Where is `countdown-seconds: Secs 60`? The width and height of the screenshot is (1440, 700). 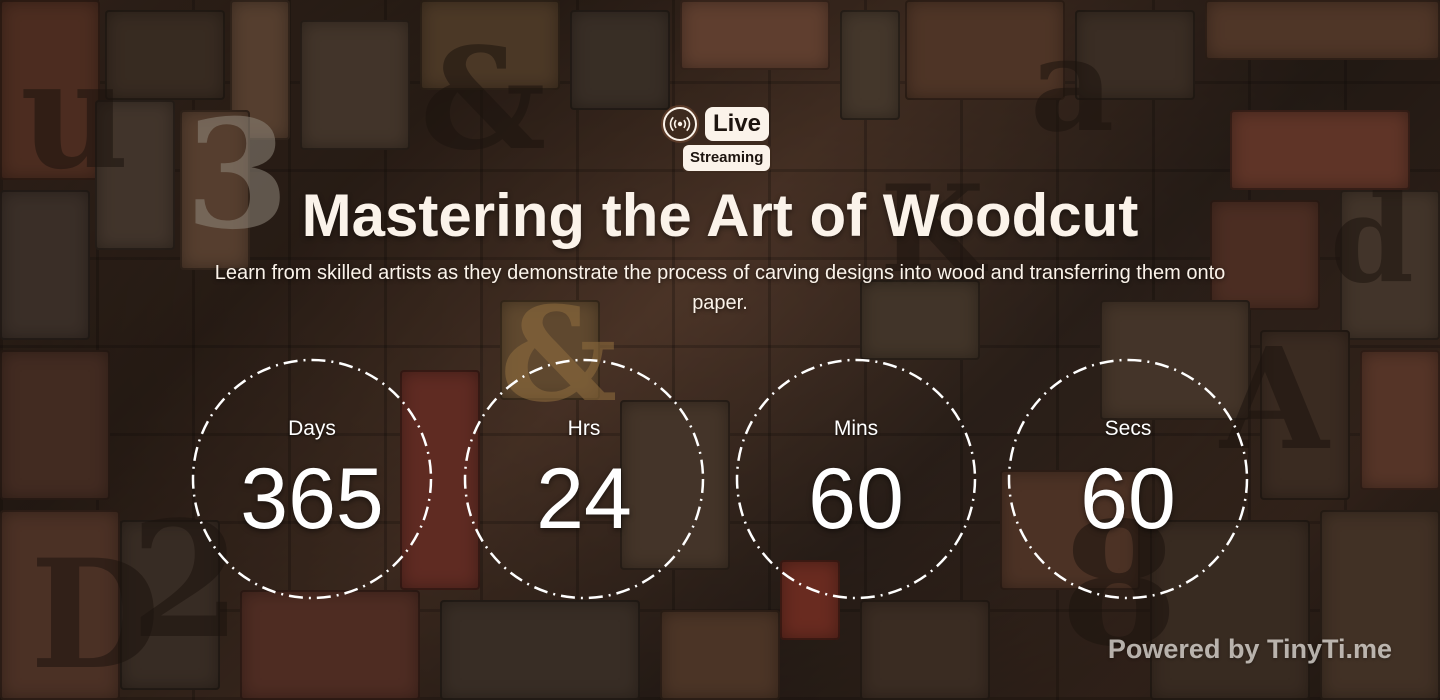 countdown-seconds: Secs 60 is located at coordinates (1128, 479).